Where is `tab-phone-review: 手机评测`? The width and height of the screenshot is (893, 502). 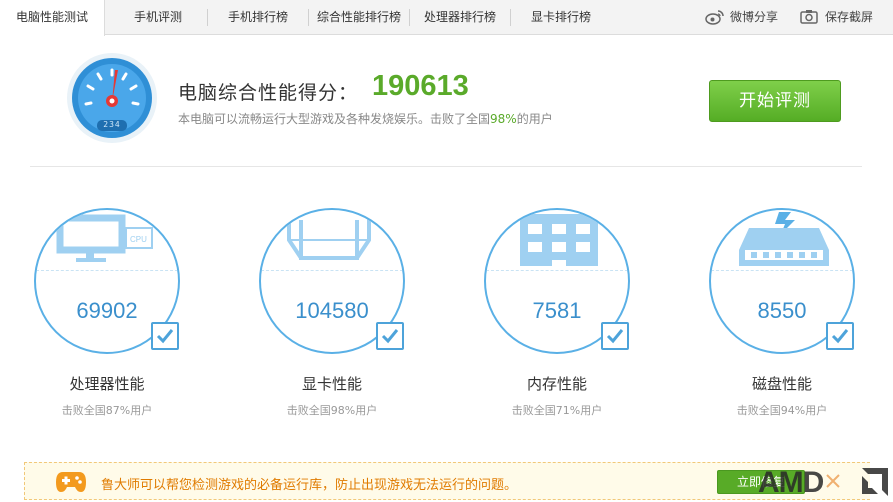
tab-phone-review: 手机评测 is located at coordinates (158, 17).